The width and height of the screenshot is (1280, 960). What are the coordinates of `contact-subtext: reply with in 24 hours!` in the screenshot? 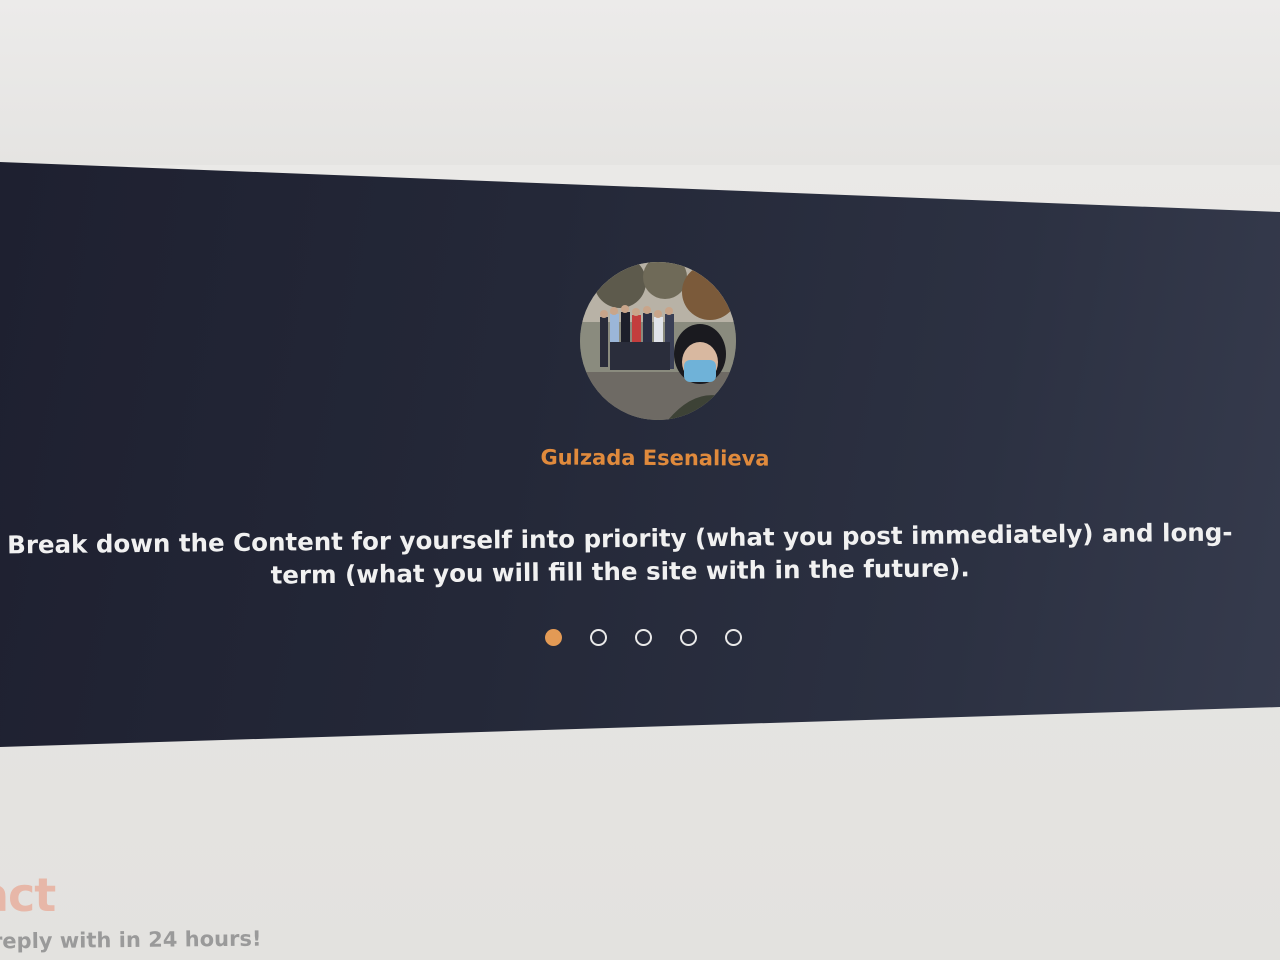 It's located at (131, 940).